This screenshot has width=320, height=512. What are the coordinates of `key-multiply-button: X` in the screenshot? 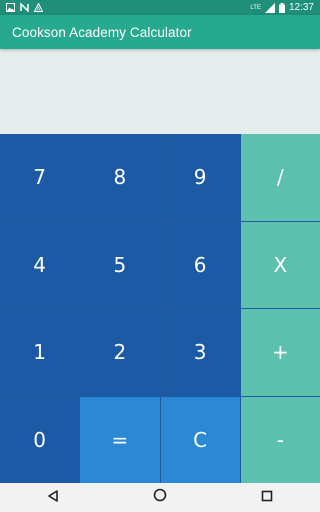 It's located at (280, 264).